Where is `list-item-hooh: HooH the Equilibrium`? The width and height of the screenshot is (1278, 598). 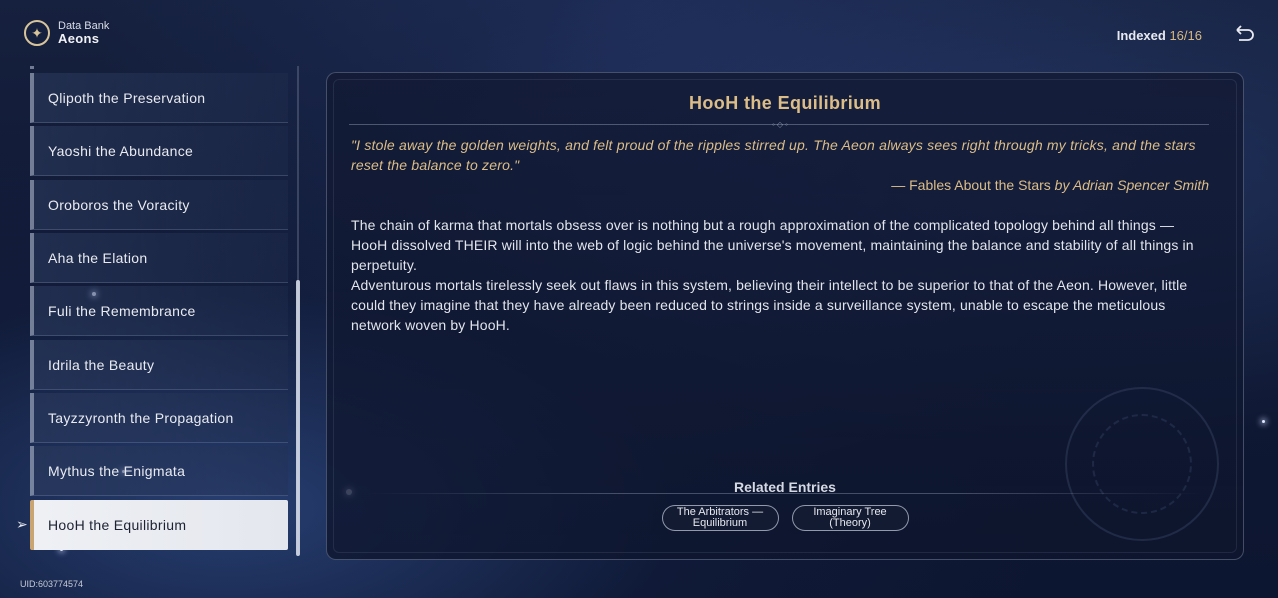
list-item-hooh: HooH the Equilibrium is located at coordinates (159, 525).